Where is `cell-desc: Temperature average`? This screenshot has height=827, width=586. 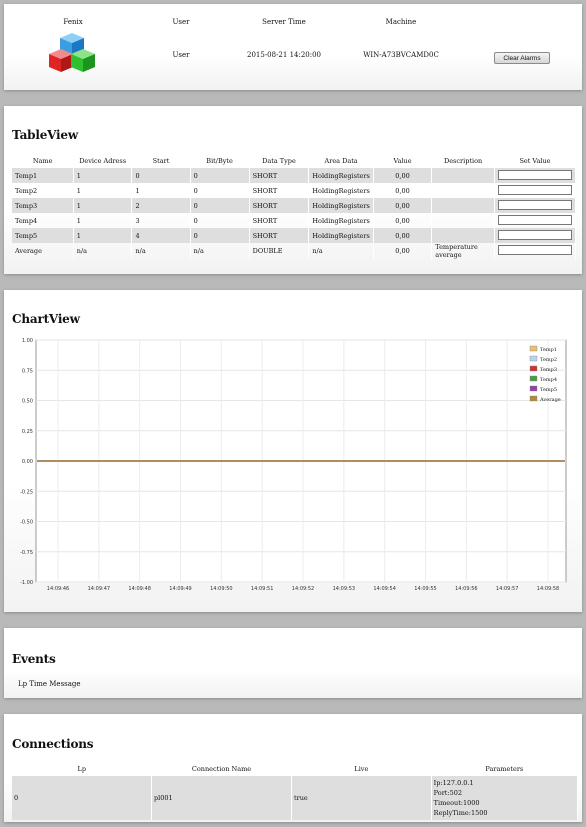
cell-desc: Temperature average is located at coordinates (463, 251).